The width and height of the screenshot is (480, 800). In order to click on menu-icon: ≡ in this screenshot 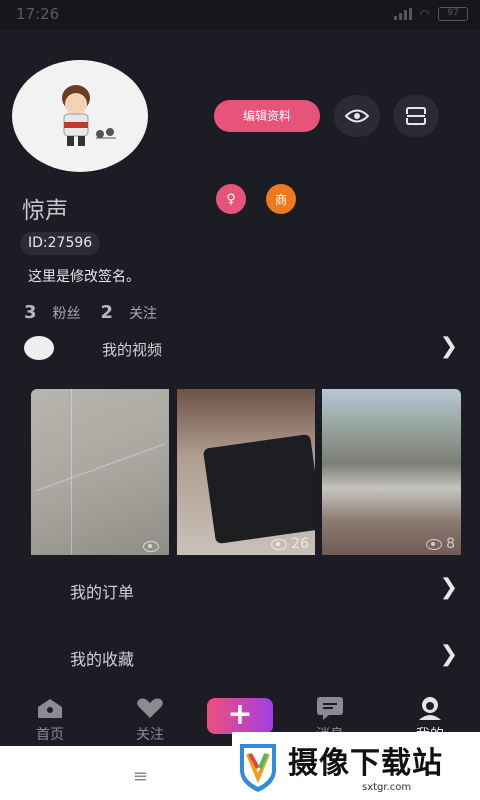, I will do `click(140, 776)`.